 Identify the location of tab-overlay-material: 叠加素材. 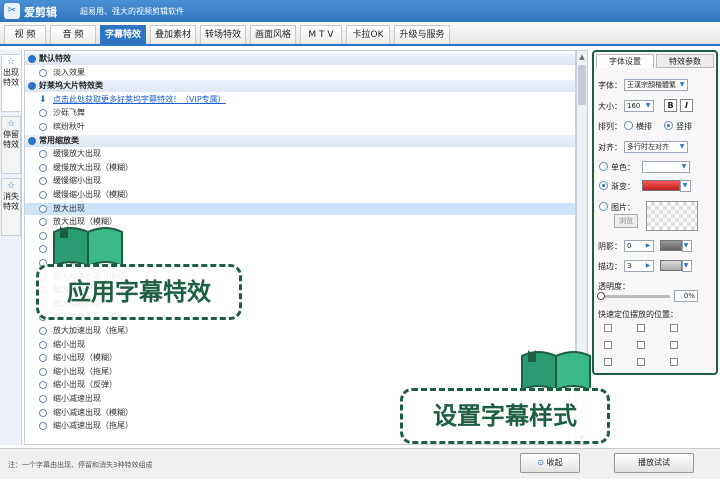
(173, 34).